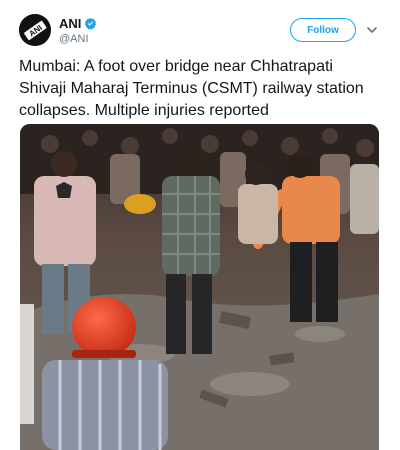 The image size is (400, 450). Describe the element at coordinates (74, 39) in the screenshot. I see `account-handle: @ANI` at that location.